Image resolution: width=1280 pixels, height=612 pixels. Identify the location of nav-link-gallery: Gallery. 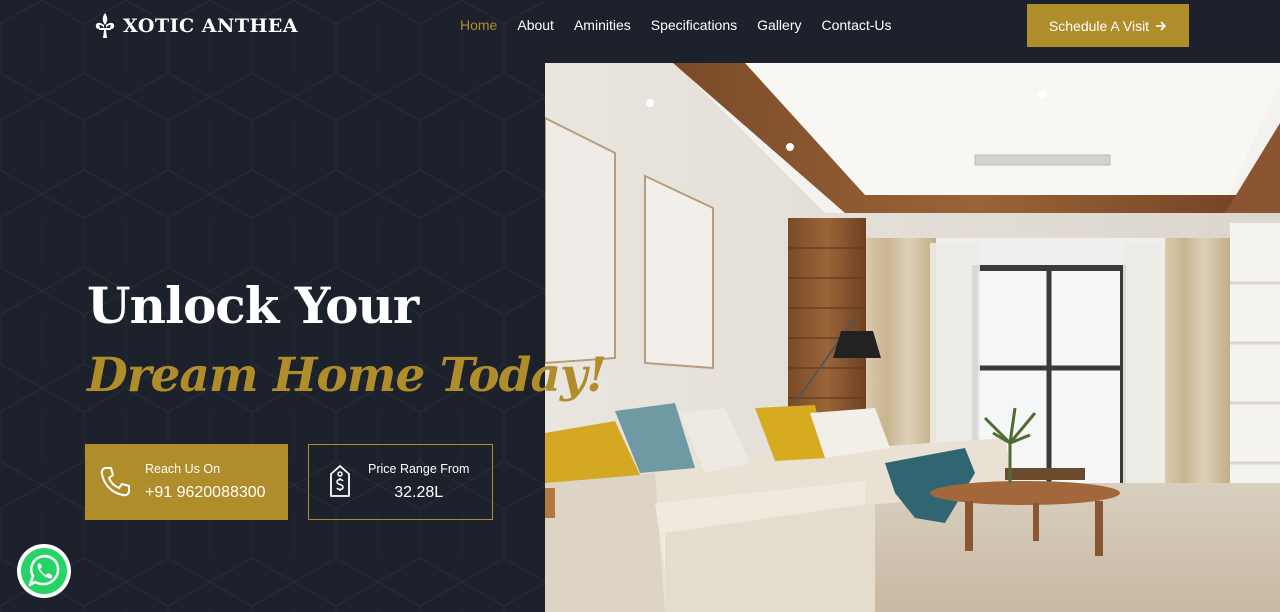
(779, 25).